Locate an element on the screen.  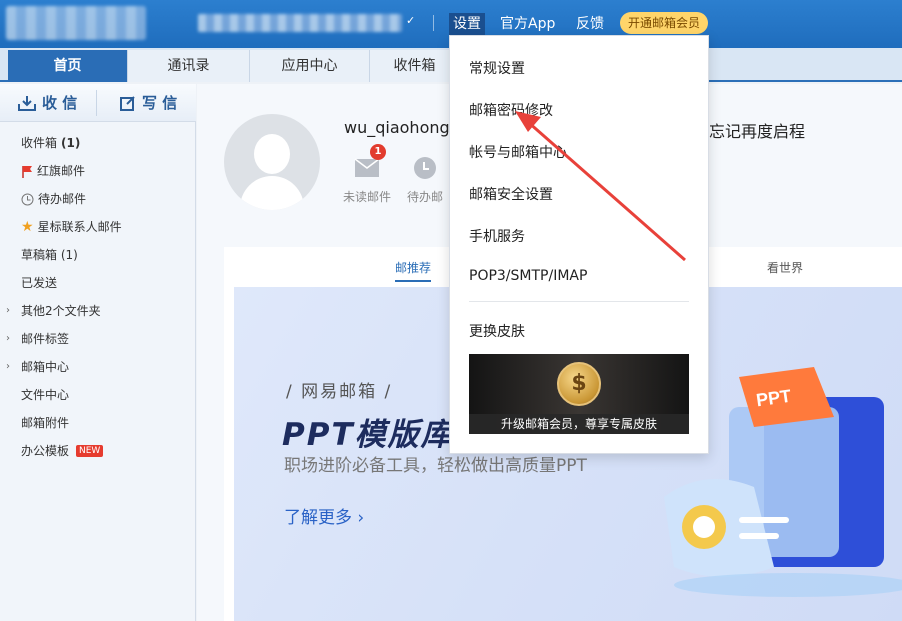
expand-other-icon: › is located at coordinates (8, 311).